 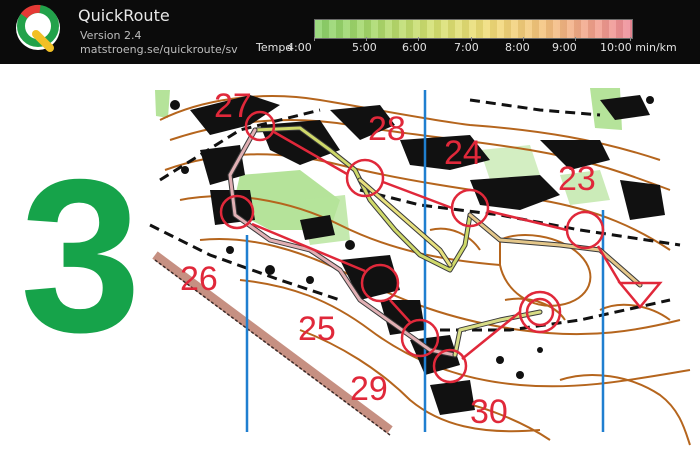 I want to click on control-label: 24, so click(x=463, y=153).